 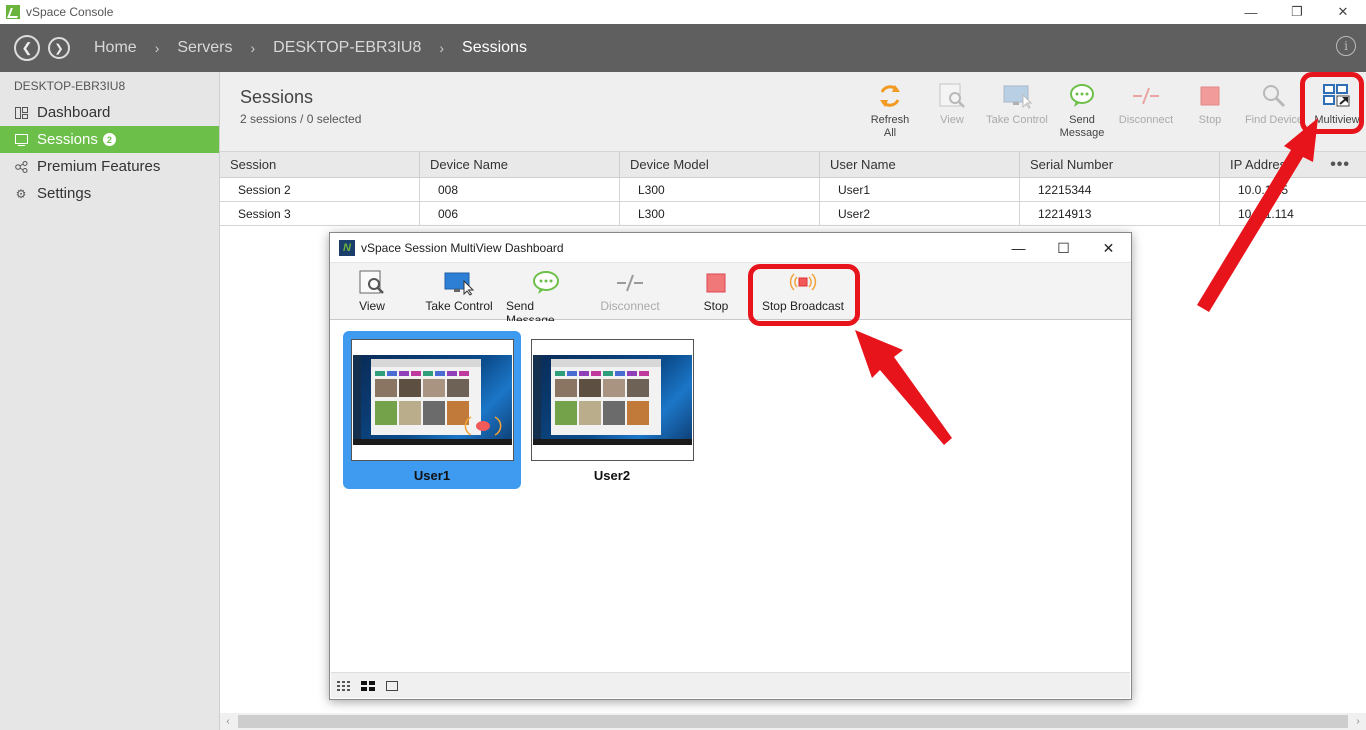 I want to click on dialog-window-controls: — ☐ ✕, so click(x=1063, y=248).